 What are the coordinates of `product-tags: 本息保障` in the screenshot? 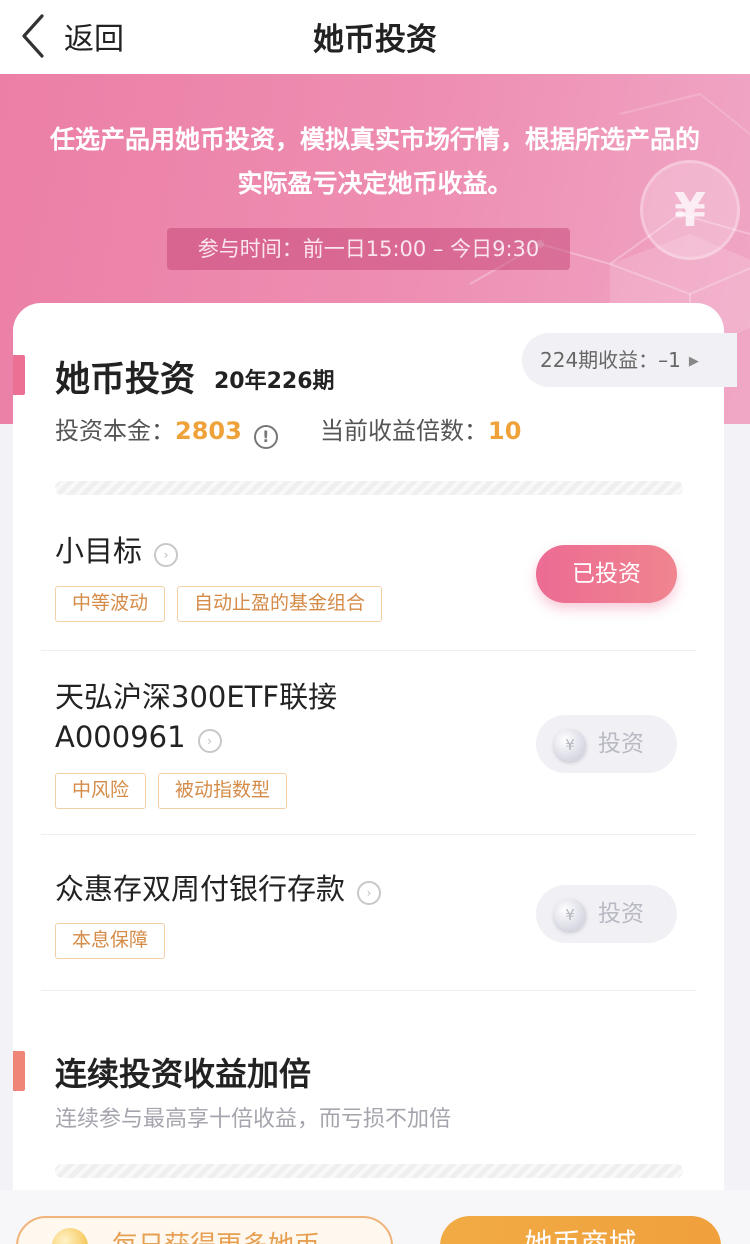 It's located at (110, 941).